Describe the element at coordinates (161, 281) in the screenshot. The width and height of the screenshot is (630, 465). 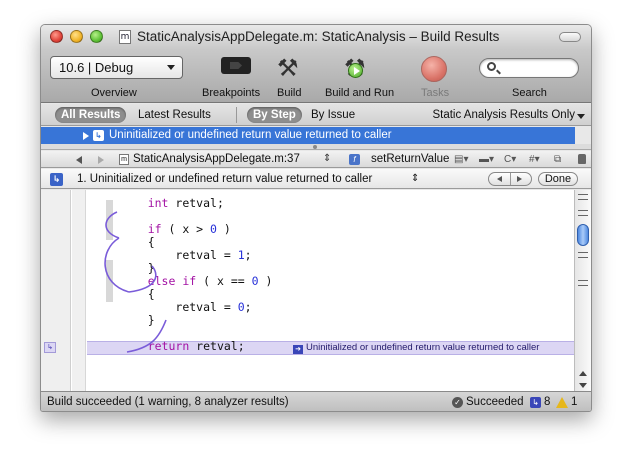
I see `code-keyword: else` at that location.